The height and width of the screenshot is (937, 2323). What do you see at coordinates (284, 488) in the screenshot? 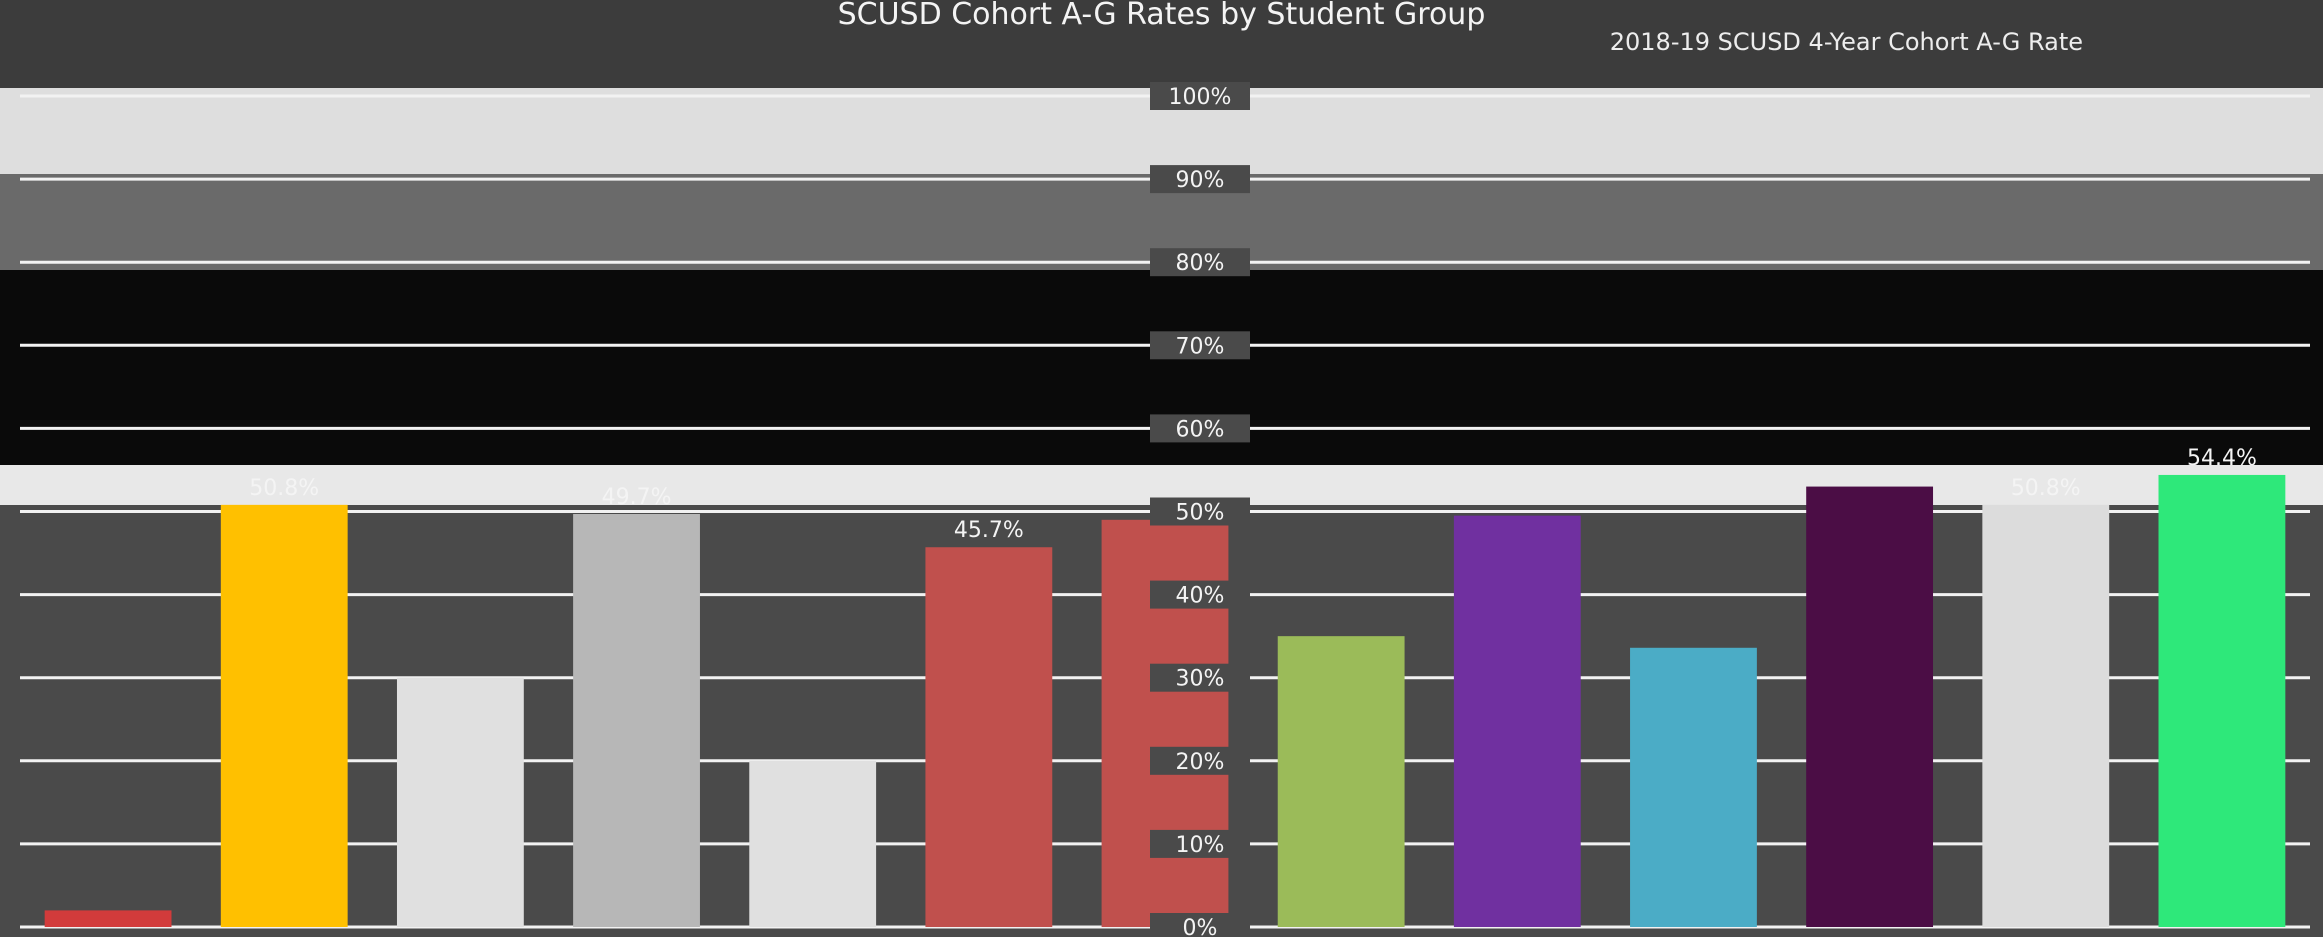
I see `data-label-2: 50.8%` at bounding box center [284, 488].